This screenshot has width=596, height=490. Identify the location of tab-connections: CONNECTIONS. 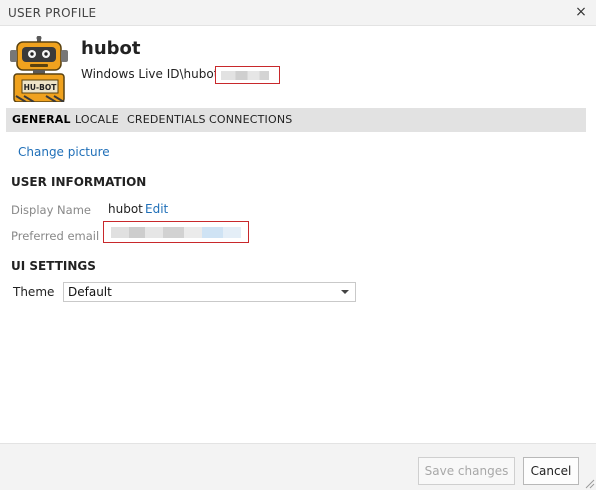
(250, 119).